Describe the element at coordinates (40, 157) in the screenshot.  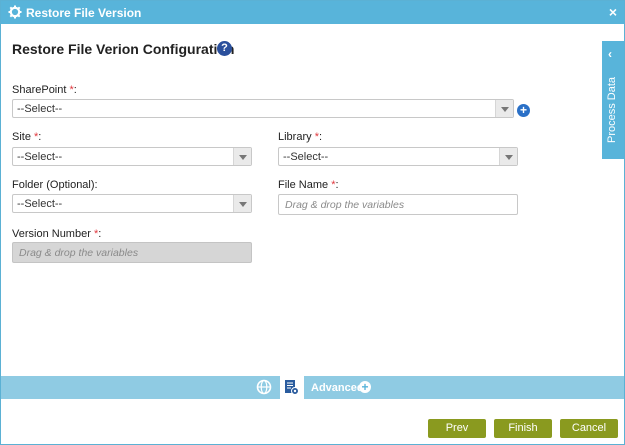
I see `site-select-value: --Select--` at that location.